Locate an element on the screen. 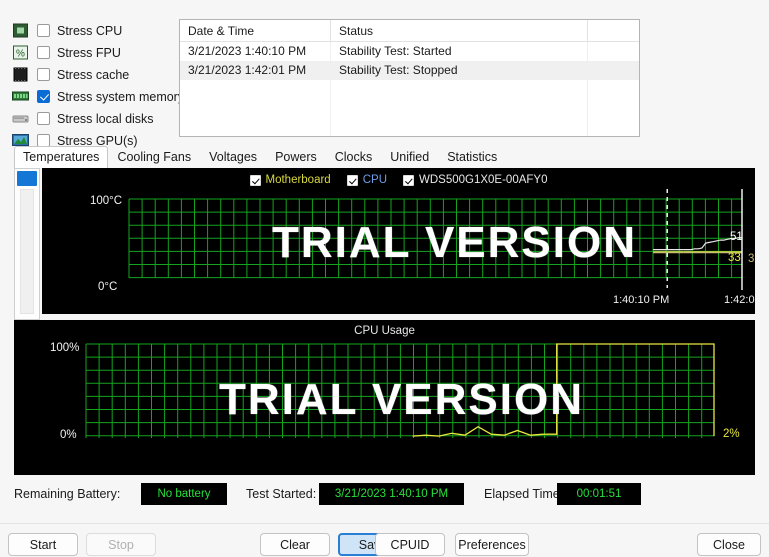 This screenshot has height=557, width=769. temp-y-axis-top-label: 100°C is located at coordinates (106, 201).